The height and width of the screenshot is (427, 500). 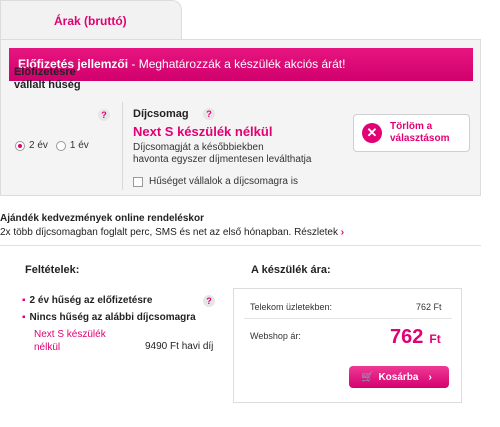 What do you see at coordinates (240, 245) in the screenshot?
I see `section-divider` at bounding box center [240, 245].